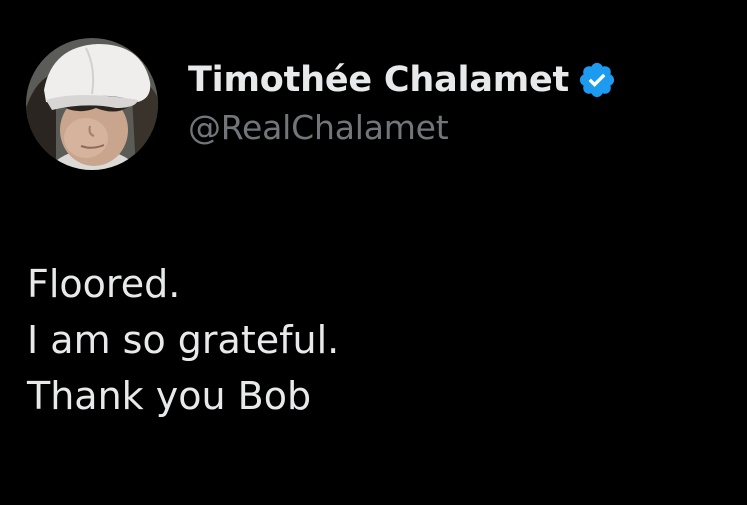 The height and width of the screenshot is (505, 747). I want to click on tweet-text: Floored. I am so grateful. Thank you Bob, so click(183, 340).